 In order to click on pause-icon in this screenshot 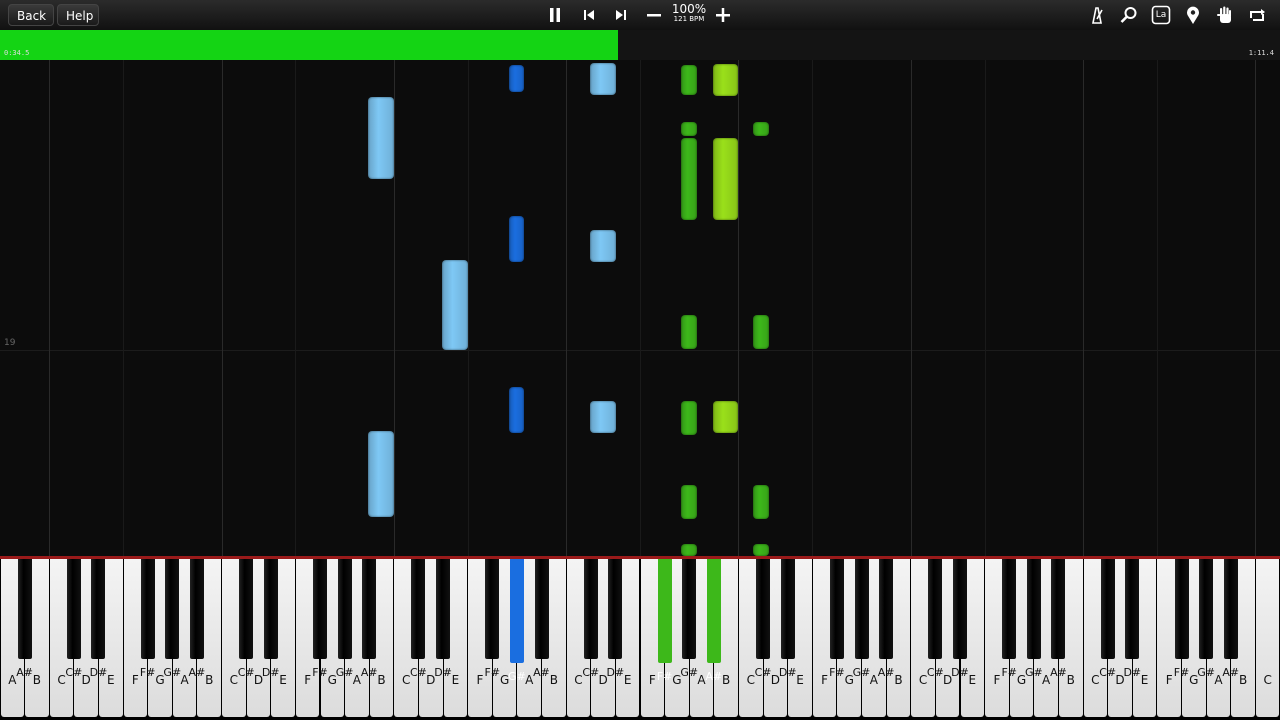, I will do `click(555, 15)`.